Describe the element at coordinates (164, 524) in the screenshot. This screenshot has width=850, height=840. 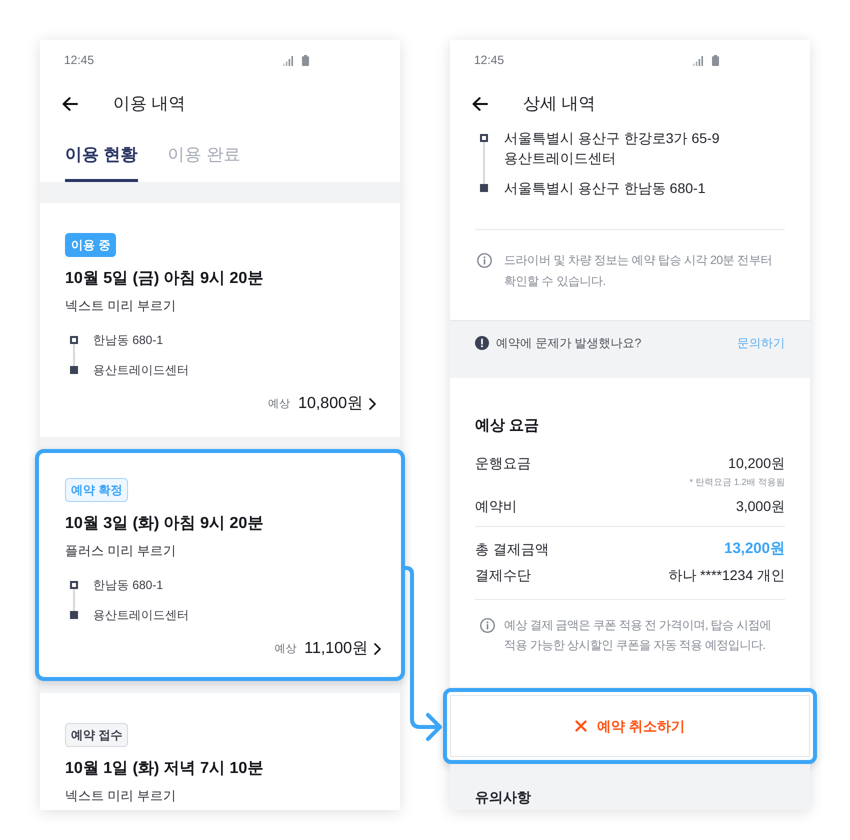
I see `booking-time: 10월 3일 (화) 아침 9시 20분` at that location.